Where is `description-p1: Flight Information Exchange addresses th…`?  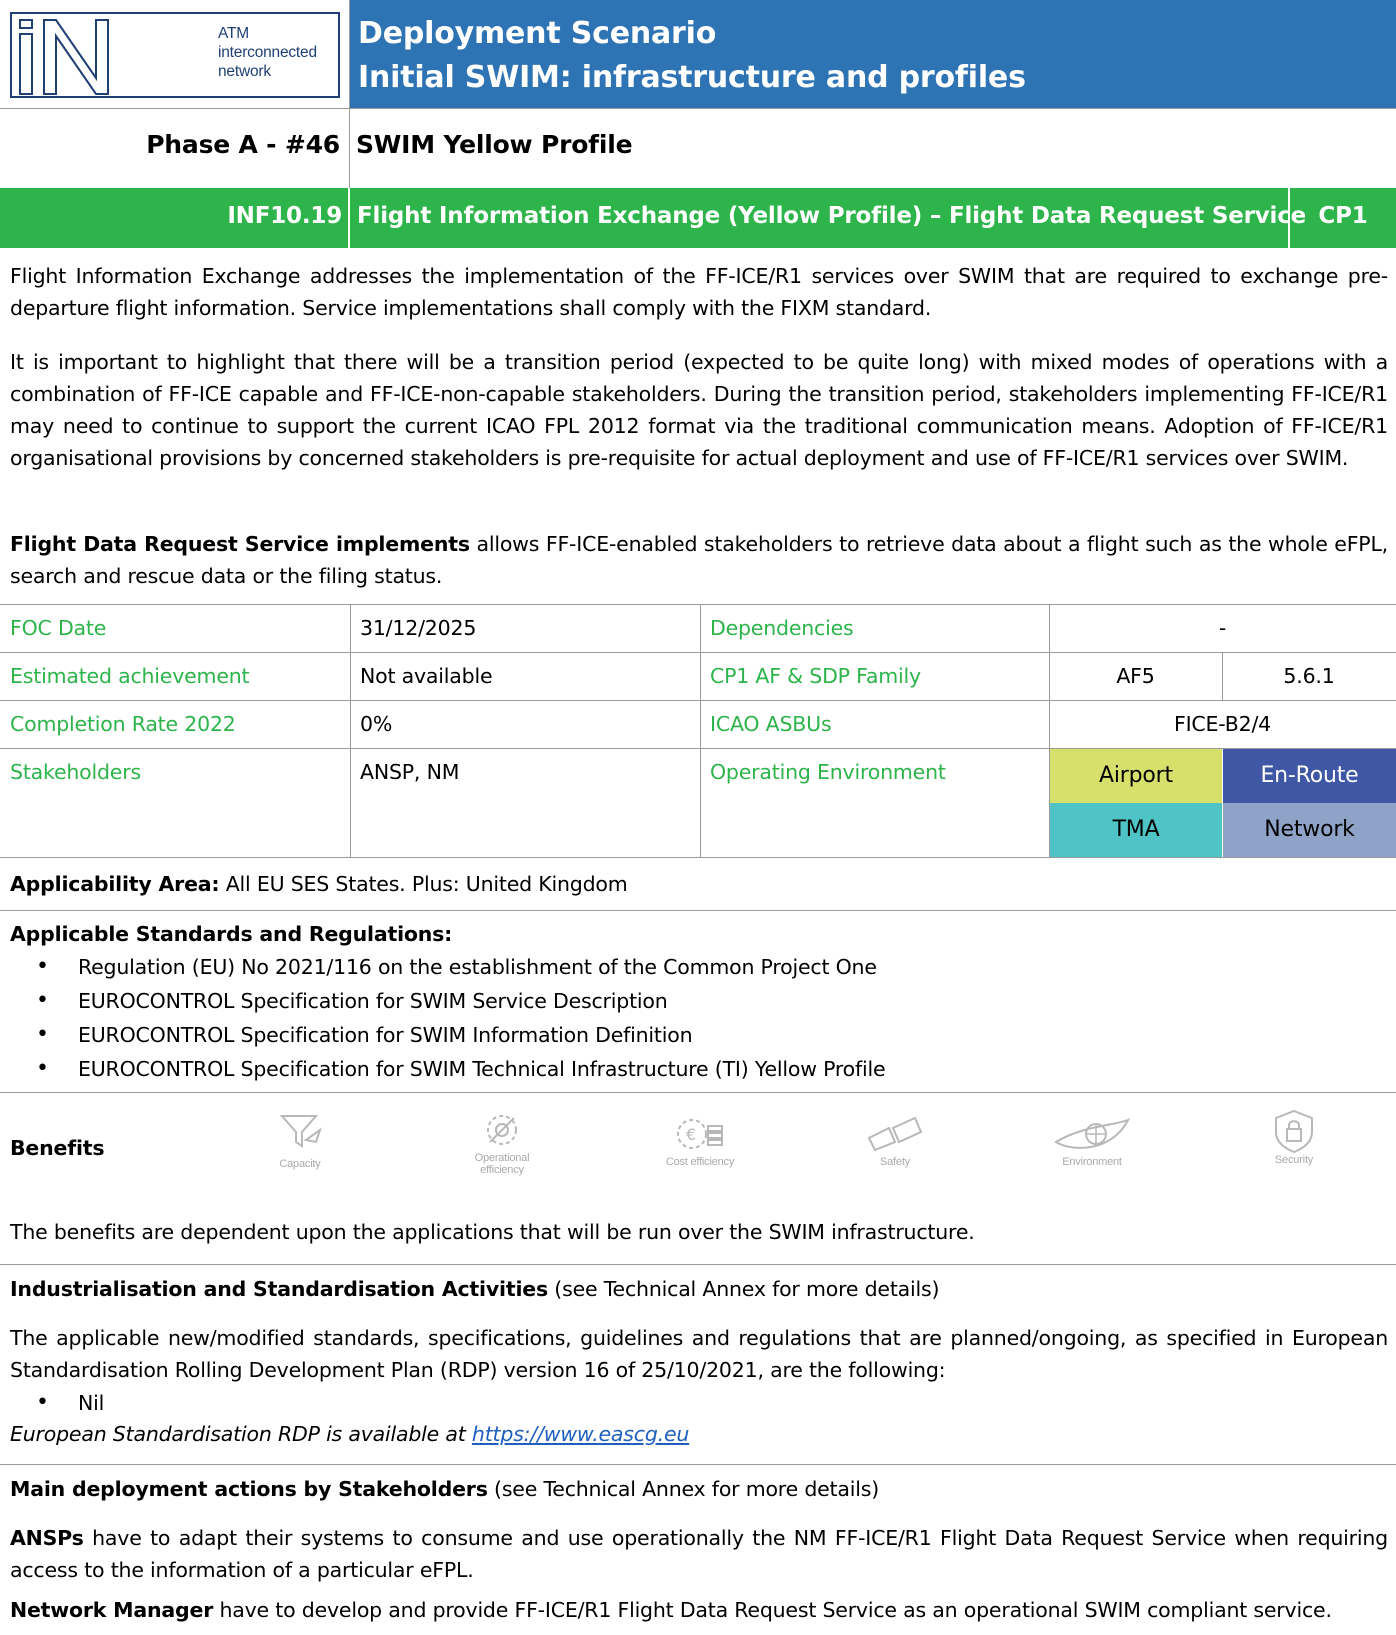 description-p1: Flight Information Exchange addresses th… is located at coordinates (699, 292).